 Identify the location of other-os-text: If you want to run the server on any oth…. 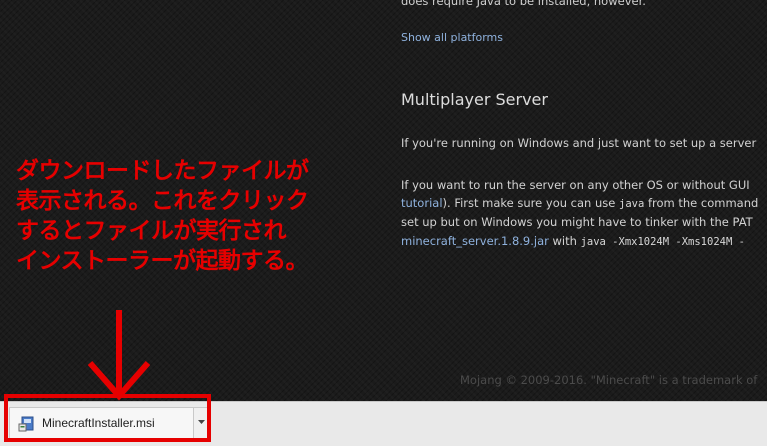
(575, 185).